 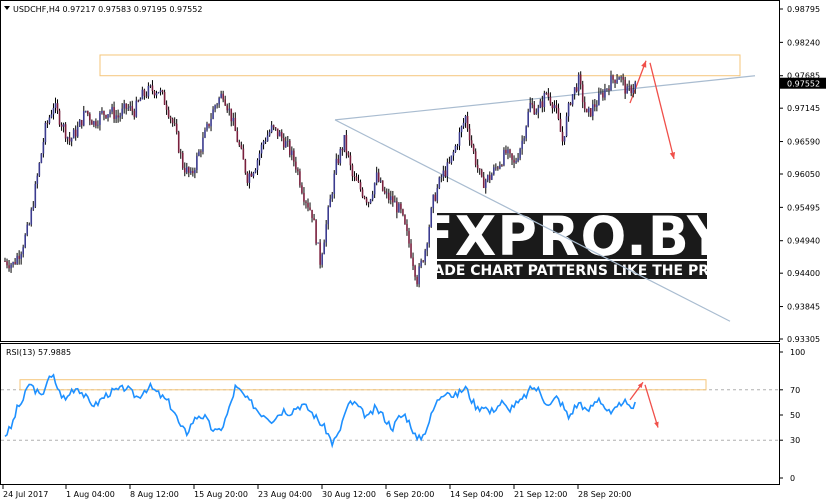 What do you see at coordinates (795, 440) in the screenshot?
I see `rsi-tick-label: 30` at bounding box center [795, 440].